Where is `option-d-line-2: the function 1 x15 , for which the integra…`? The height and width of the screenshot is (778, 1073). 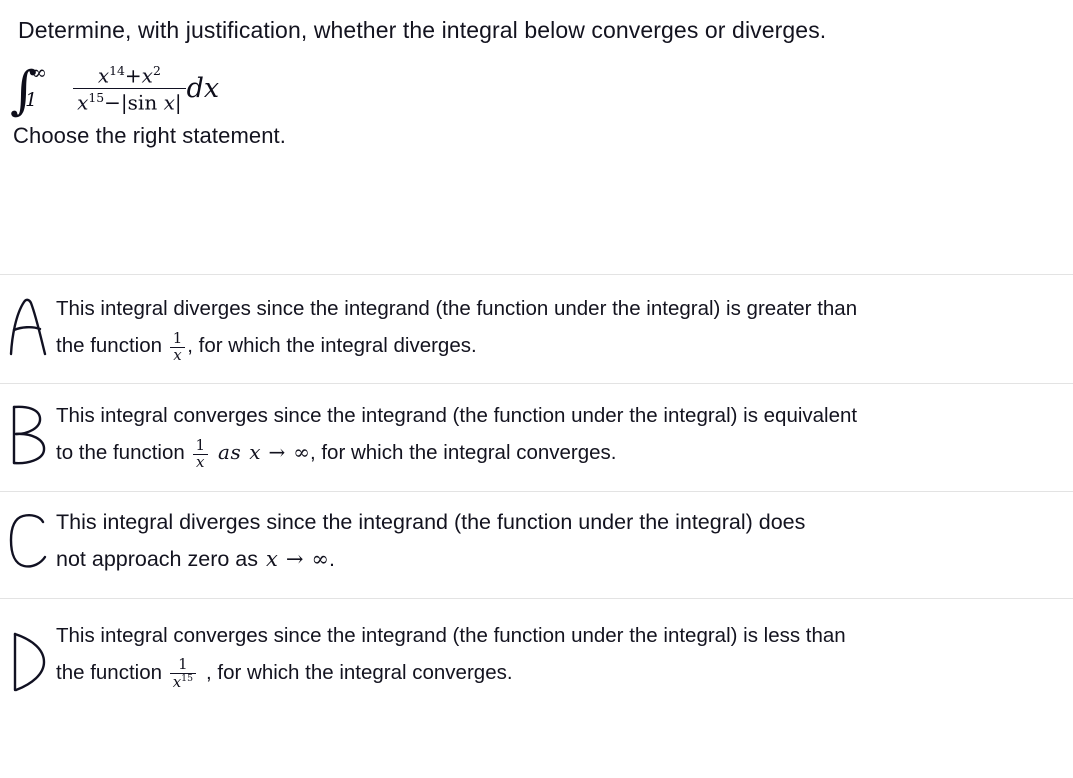 option-d-line-2: the function 1 x15 , for which the integra… is located at coordinates (555, 672).